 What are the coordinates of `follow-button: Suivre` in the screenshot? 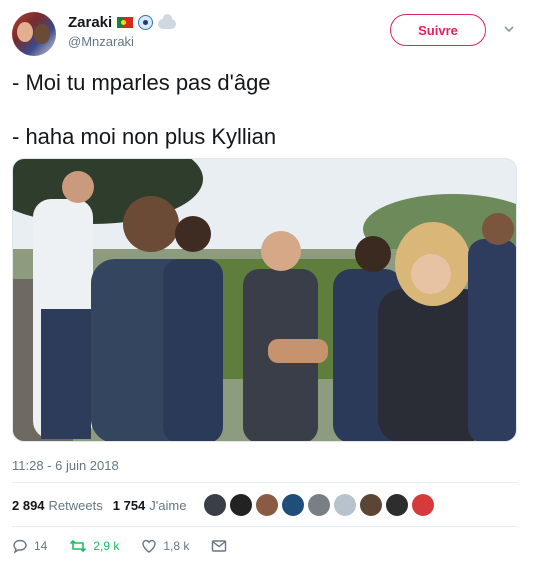 It's located at (438, 30).